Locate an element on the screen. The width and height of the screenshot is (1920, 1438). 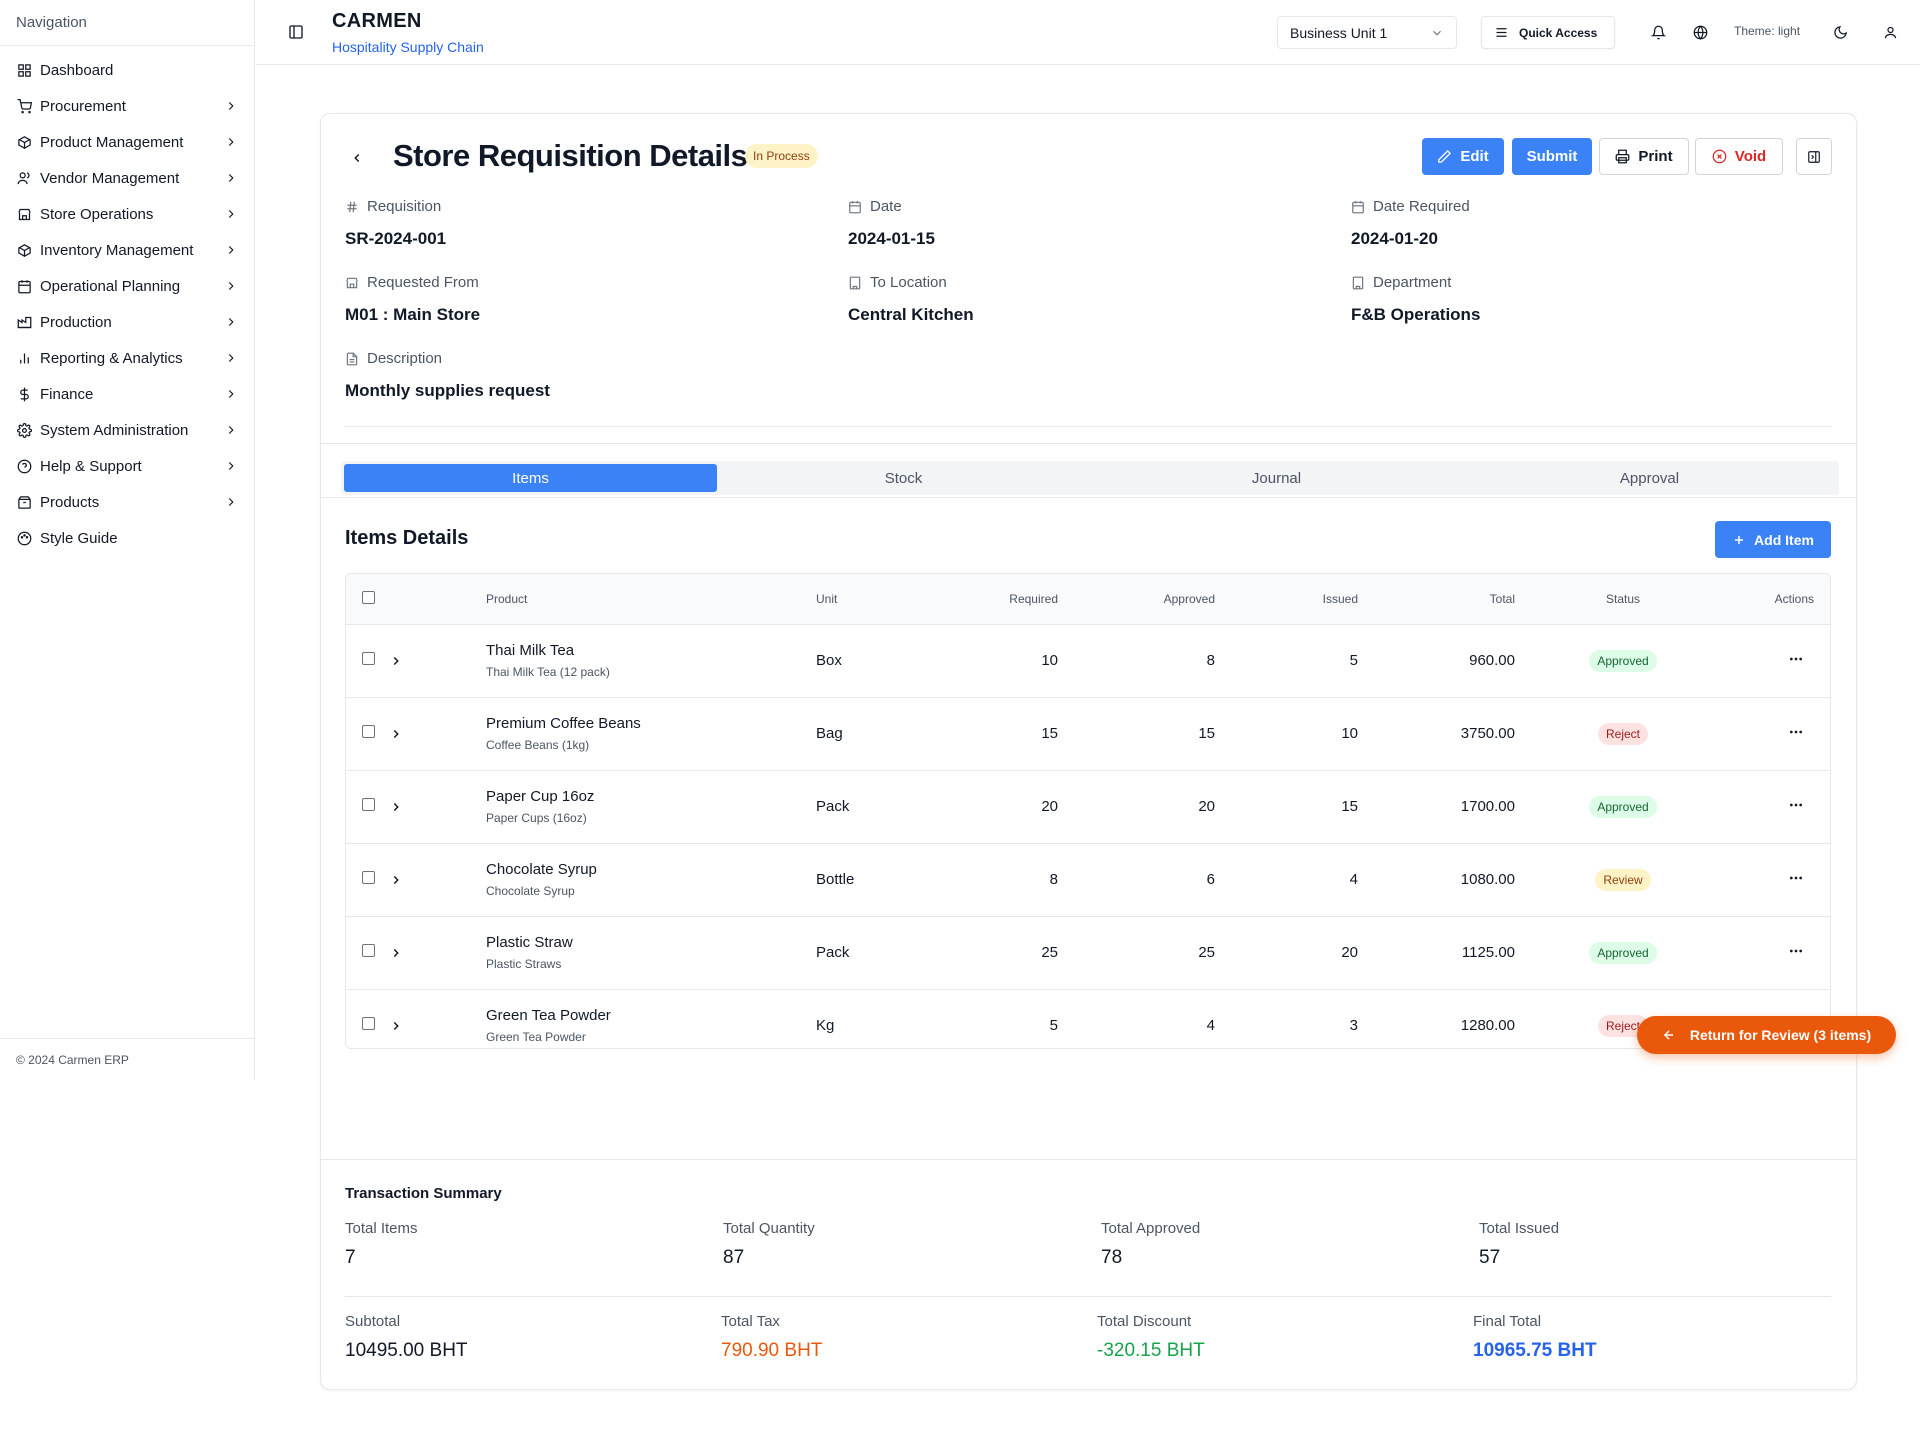
product-description: Plastic Straws is located at coordinates (524, 964).